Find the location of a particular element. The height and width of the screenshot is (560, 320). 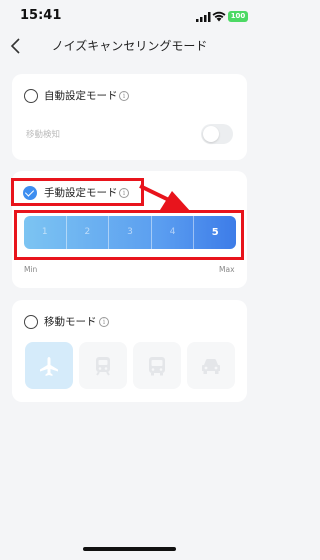

bus-mode-tile is located at coordinates (157, 365).